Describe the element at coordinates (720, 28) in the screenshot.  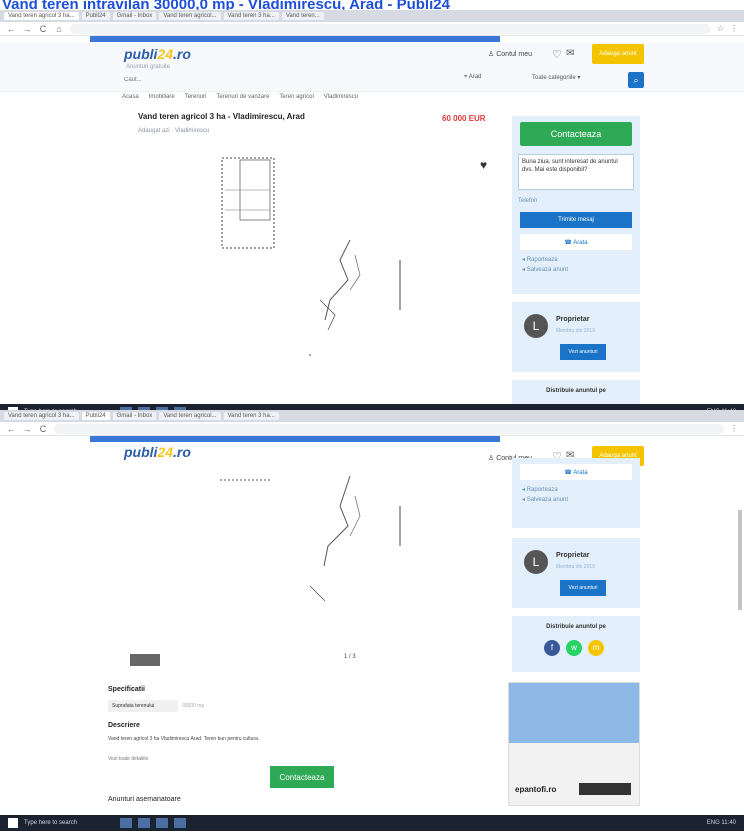
I see `star-icon: ☆` at that location.